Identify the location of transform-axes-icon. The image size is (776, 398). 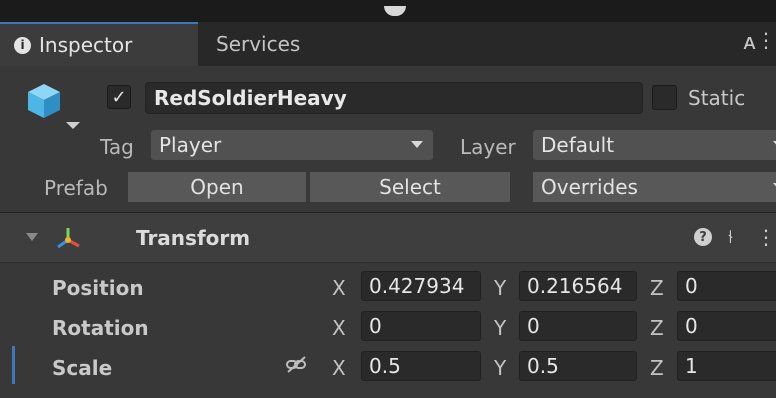
(68, 238).